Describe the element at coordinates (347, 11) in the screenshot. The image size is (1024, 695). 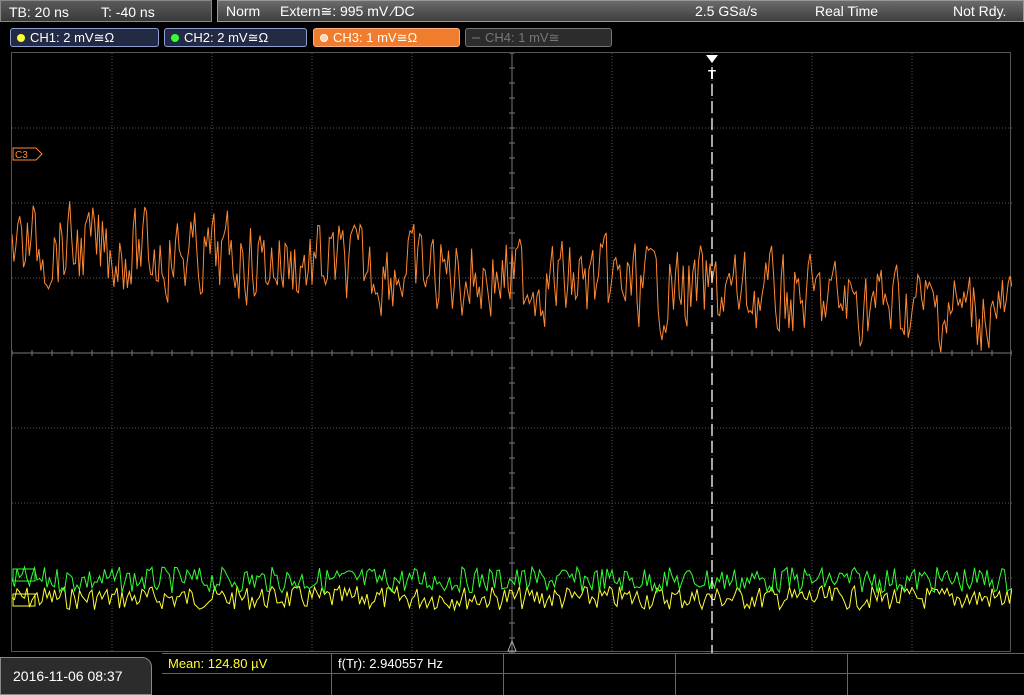
I see `trigger-source: Extern≅: 995 mV ∕DC` at that location.